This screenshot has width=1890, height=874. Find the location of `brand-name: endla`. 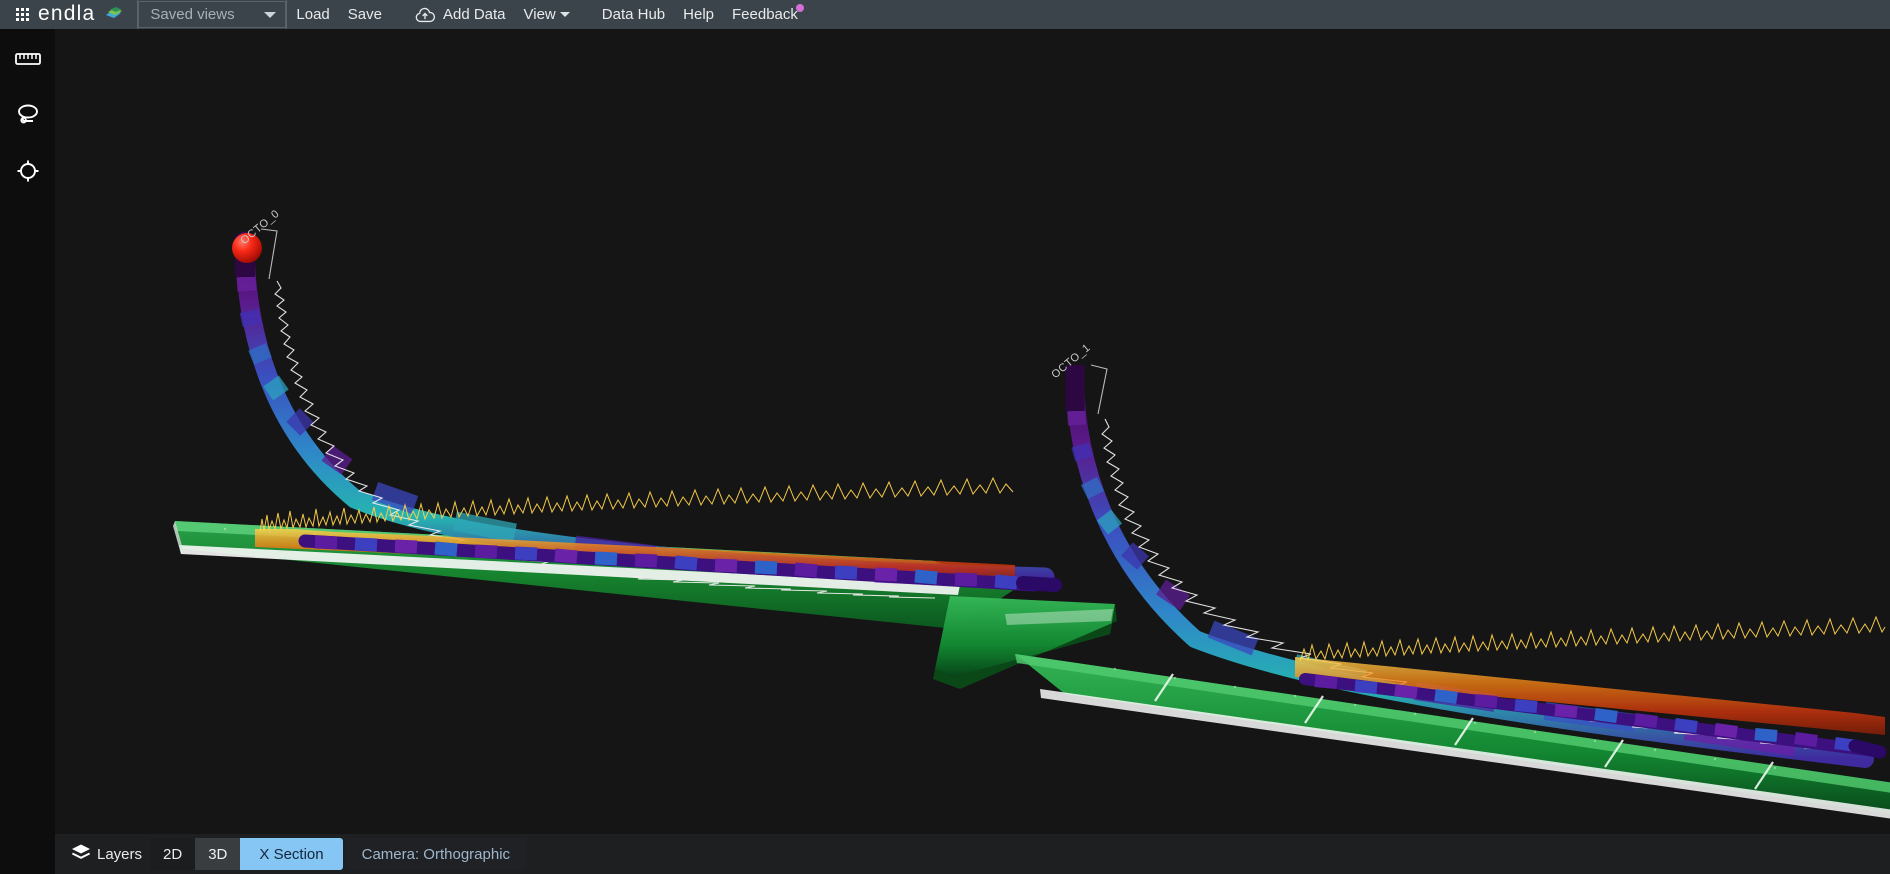

brand-name: endla is located at coordinates (67, 13).